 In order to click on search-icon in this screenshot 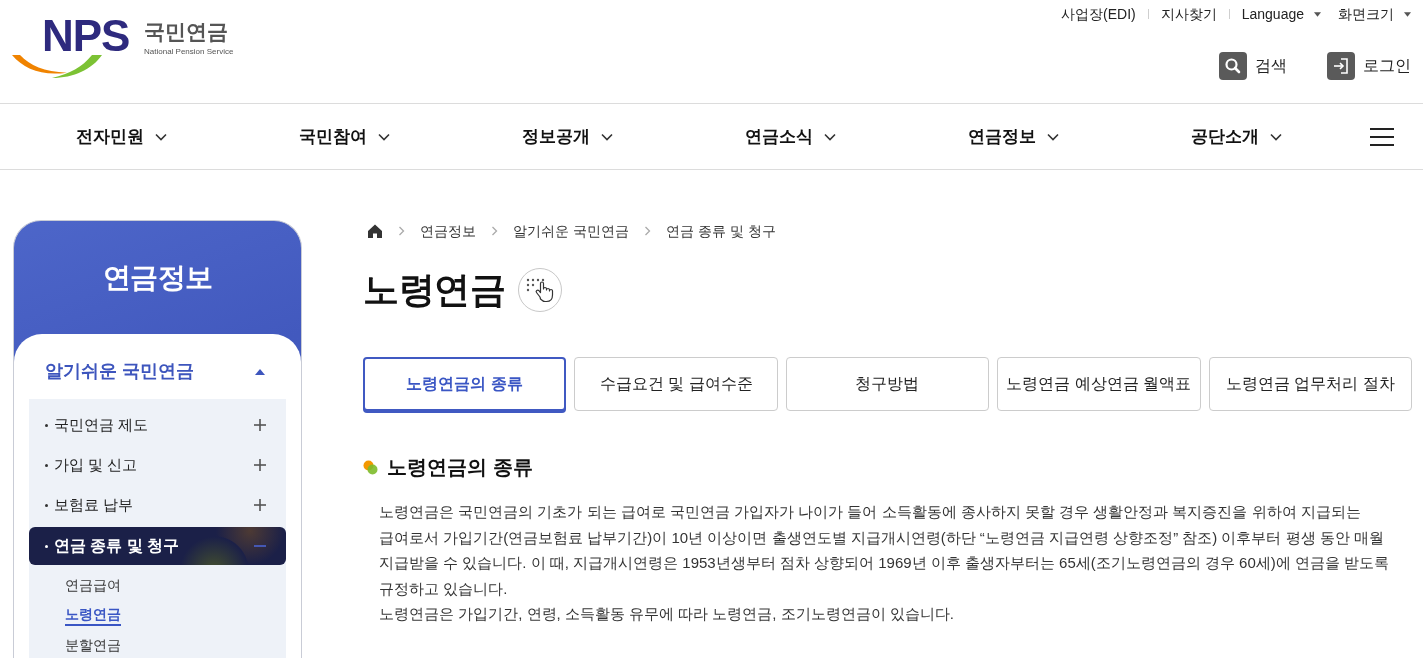, I will do `click(1233, 66)`.